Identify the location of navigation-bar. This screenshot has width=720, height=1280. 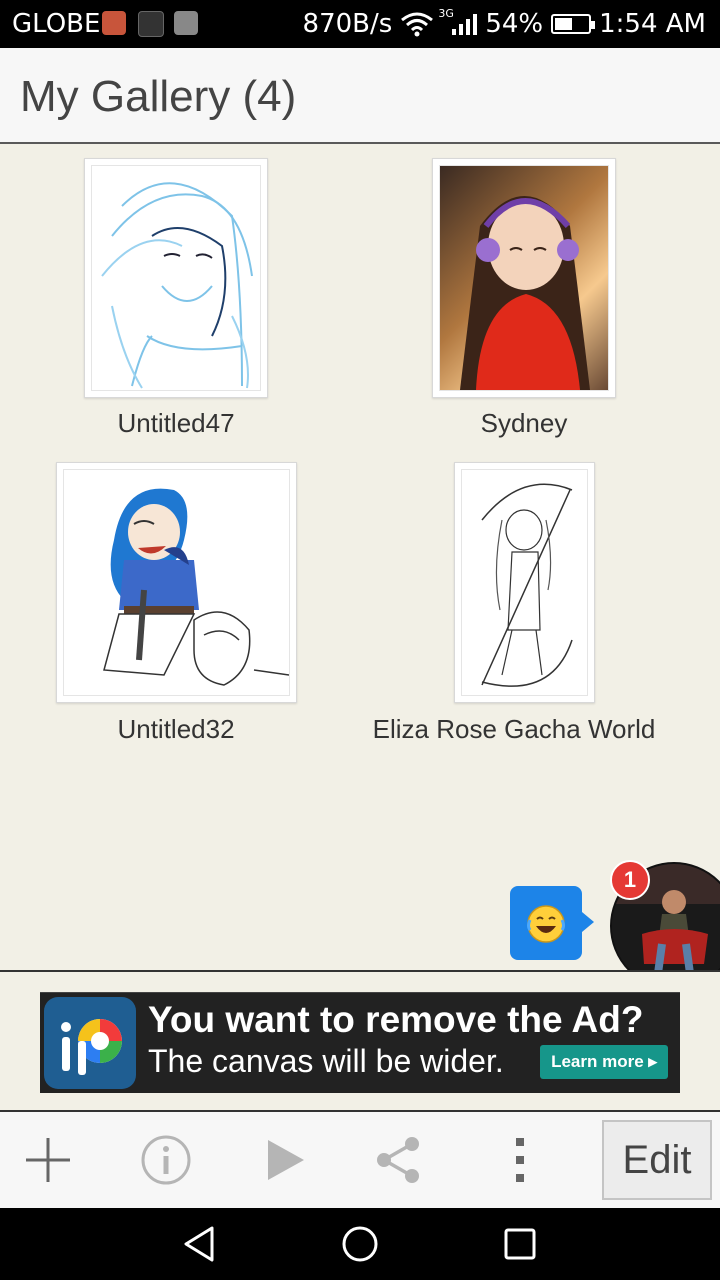
(360, 1244).